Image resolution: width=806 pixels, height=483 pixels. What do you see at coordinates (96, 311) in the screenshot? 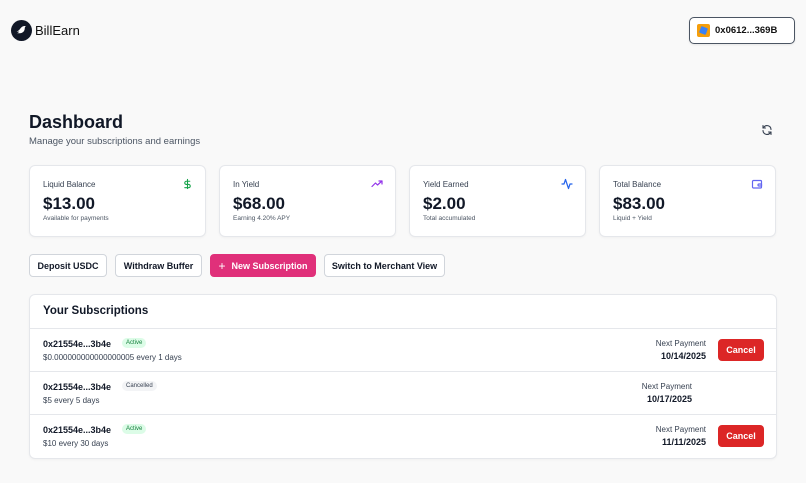
I see `subscriptions-title: Your Subscriptions` at bounding box center [96, 311].